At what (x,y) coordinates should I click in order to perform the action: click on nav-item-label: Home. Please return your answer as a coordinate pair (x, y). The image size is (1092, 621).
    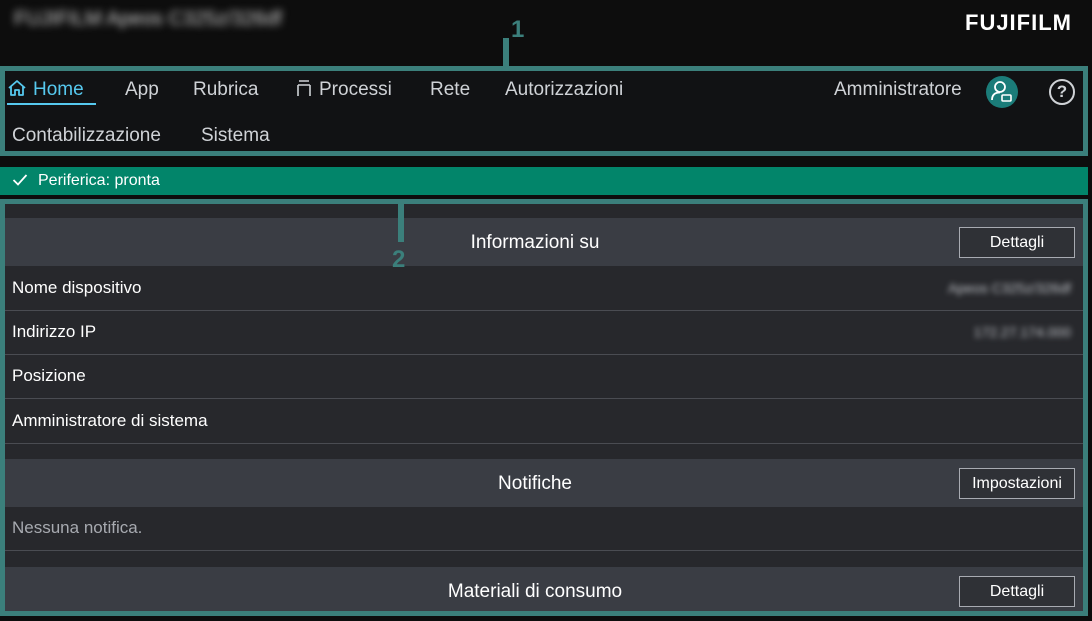
    Looking at the image, I should click on (58, 89).